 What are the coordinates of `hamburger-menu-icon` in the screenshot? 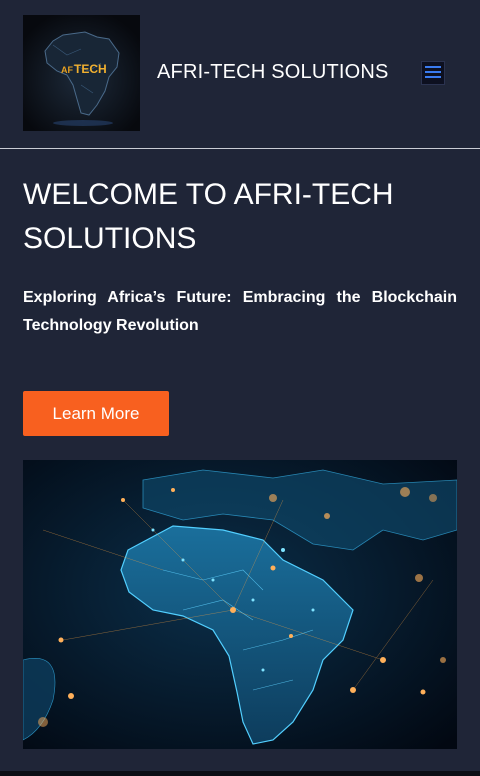 It's located at (433, 67).